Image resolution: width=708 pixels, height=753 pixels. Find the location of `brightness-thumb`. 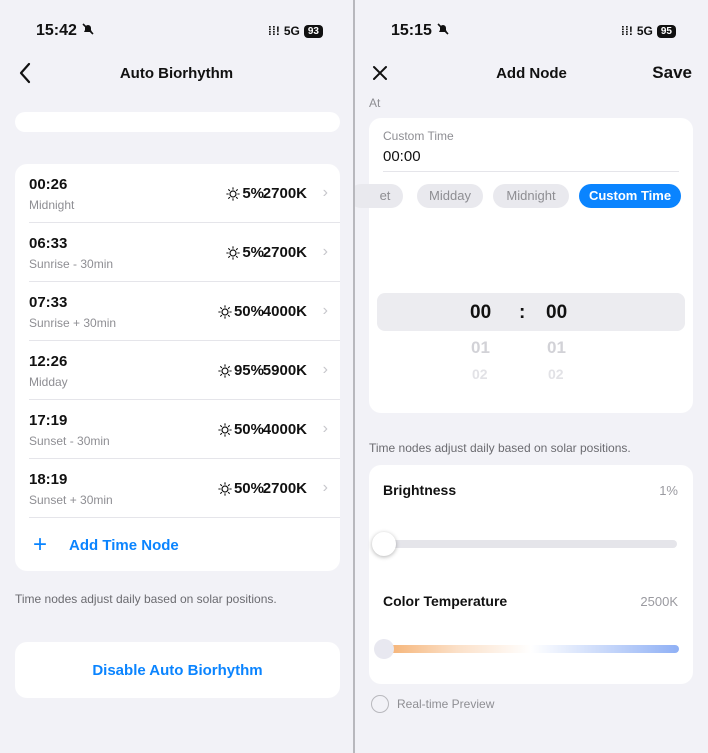

brightness-thumb is located at coordinates (383, 544).